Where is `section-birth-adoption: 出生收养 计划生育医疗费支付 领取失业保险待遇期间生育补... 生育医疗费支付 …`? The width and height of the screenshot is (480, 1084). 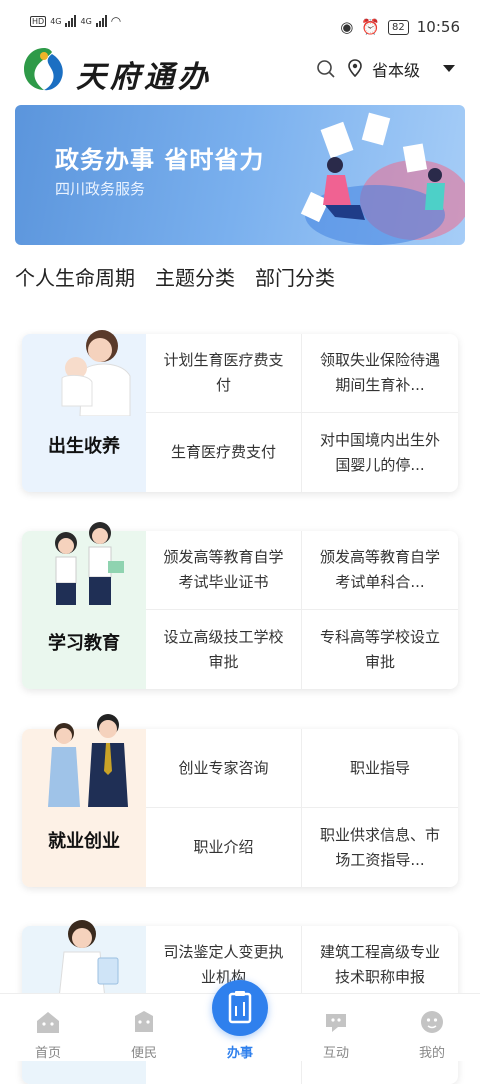 section-birth-adoption: 出生收养 计划生育医疗费支付 领取失业保险待遇期间生育补... 生育医疗费支付 … is located at coordinates (240, 411).